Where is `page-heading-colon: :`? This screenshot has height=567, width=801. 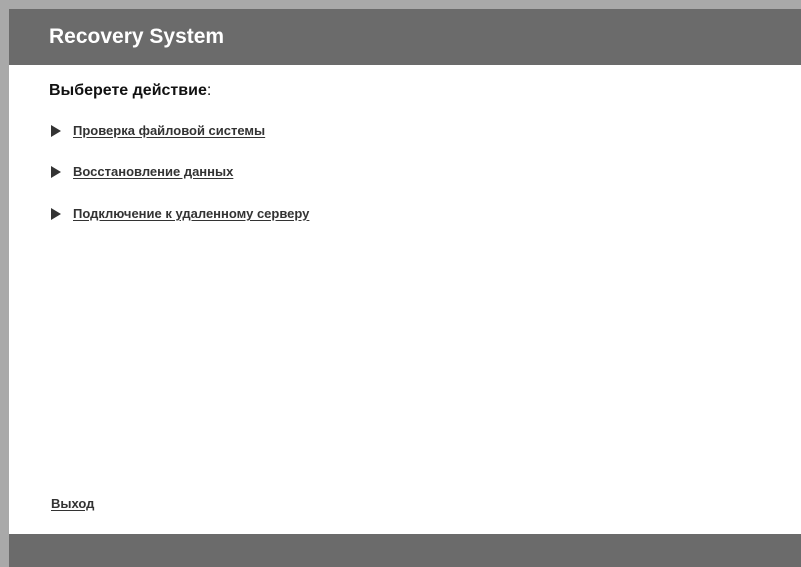 page-heading-colon: : is located at coordinates (209, 90).